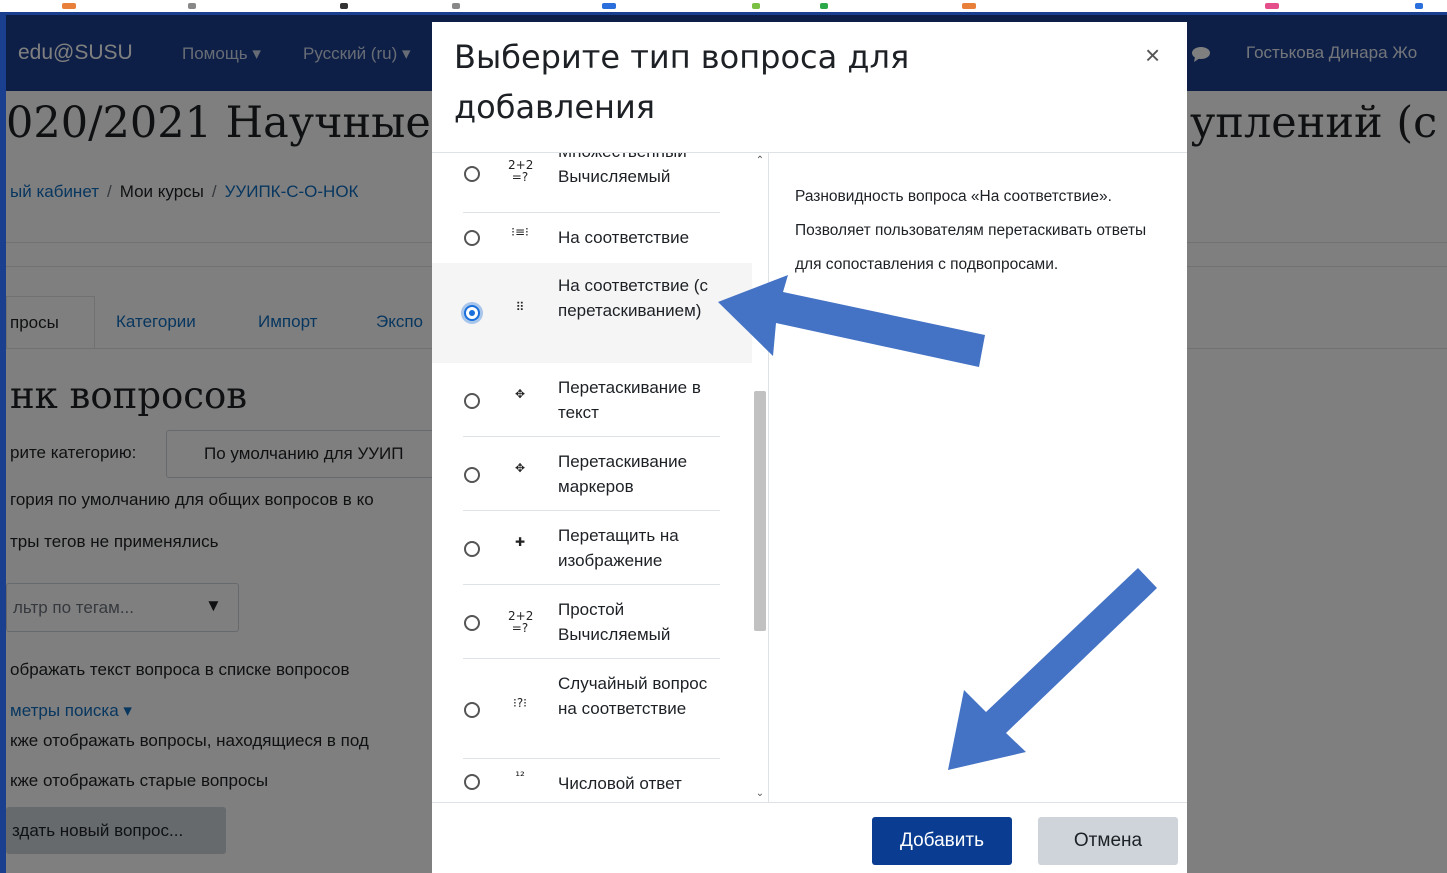  Describe the element at coordinates (760, 794) in the screenshot. I see `scroll-down-icon: ⌄` at that location.